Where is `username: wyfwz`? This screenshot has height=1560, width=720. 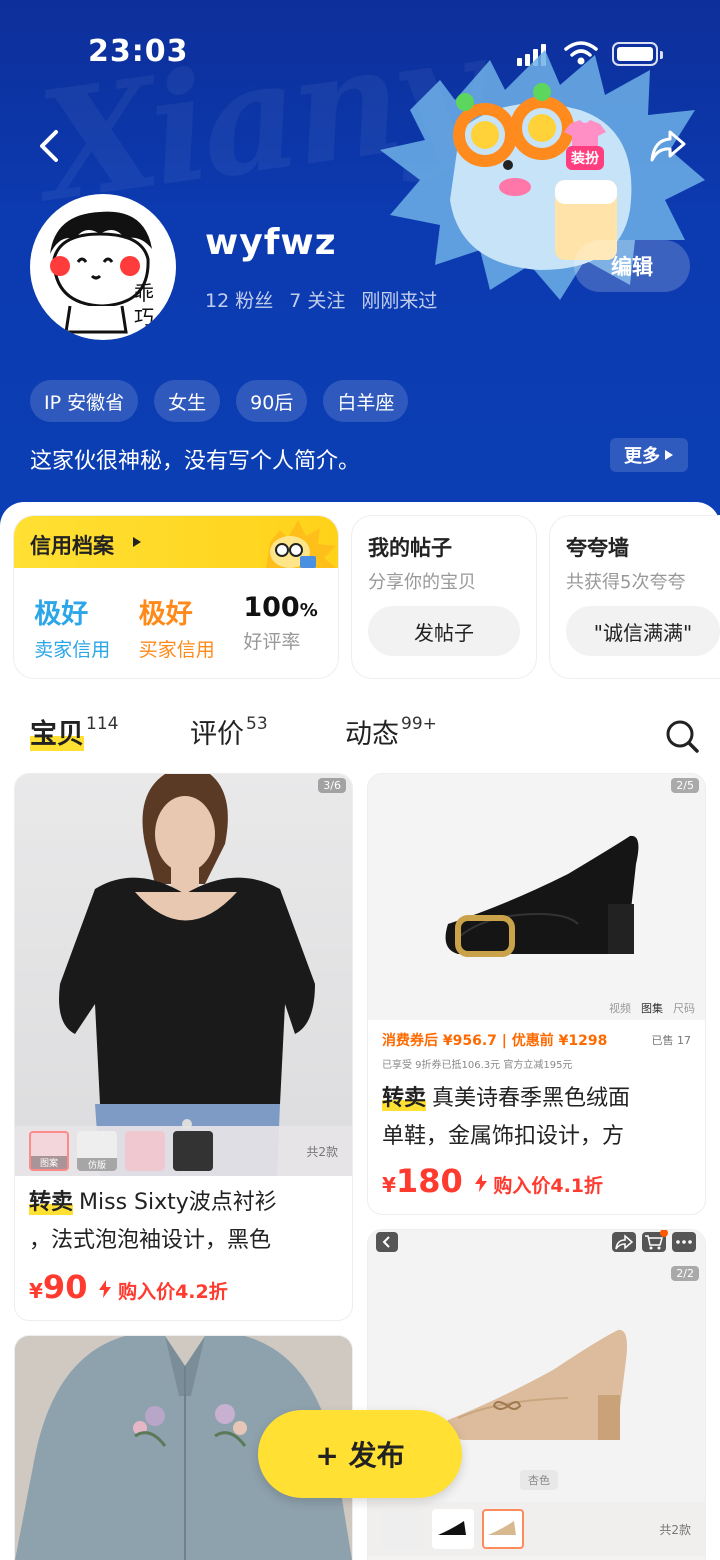 username: wyfwz is located at coordinates (271, 242).